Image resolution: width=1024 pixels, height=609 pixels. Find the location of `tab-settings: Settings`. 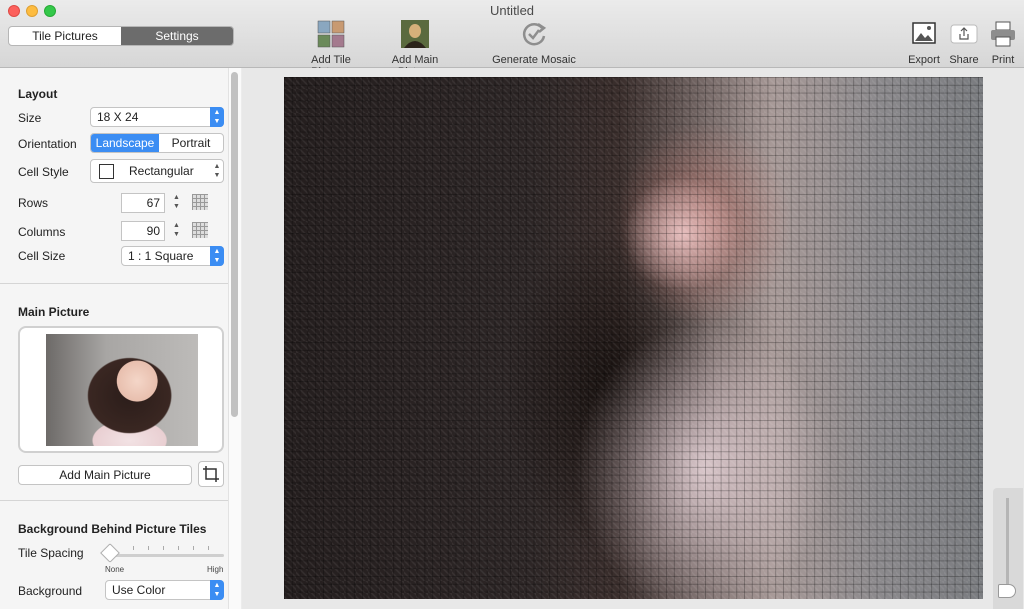

tab-settings: Settings is located at coordinates (177, 36).